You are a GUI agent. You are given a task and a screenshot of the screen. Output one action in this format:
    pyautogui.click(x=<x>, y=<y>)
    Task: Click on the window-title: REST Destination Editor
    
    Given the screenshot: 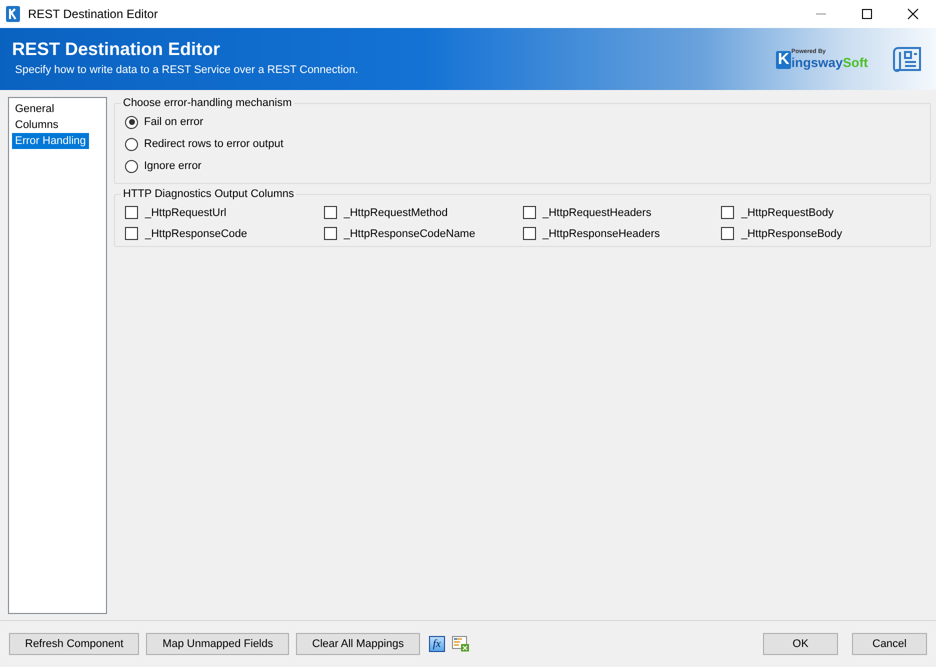 What is the action you would take?
    pyautogui.click(x=93, y=14)
    